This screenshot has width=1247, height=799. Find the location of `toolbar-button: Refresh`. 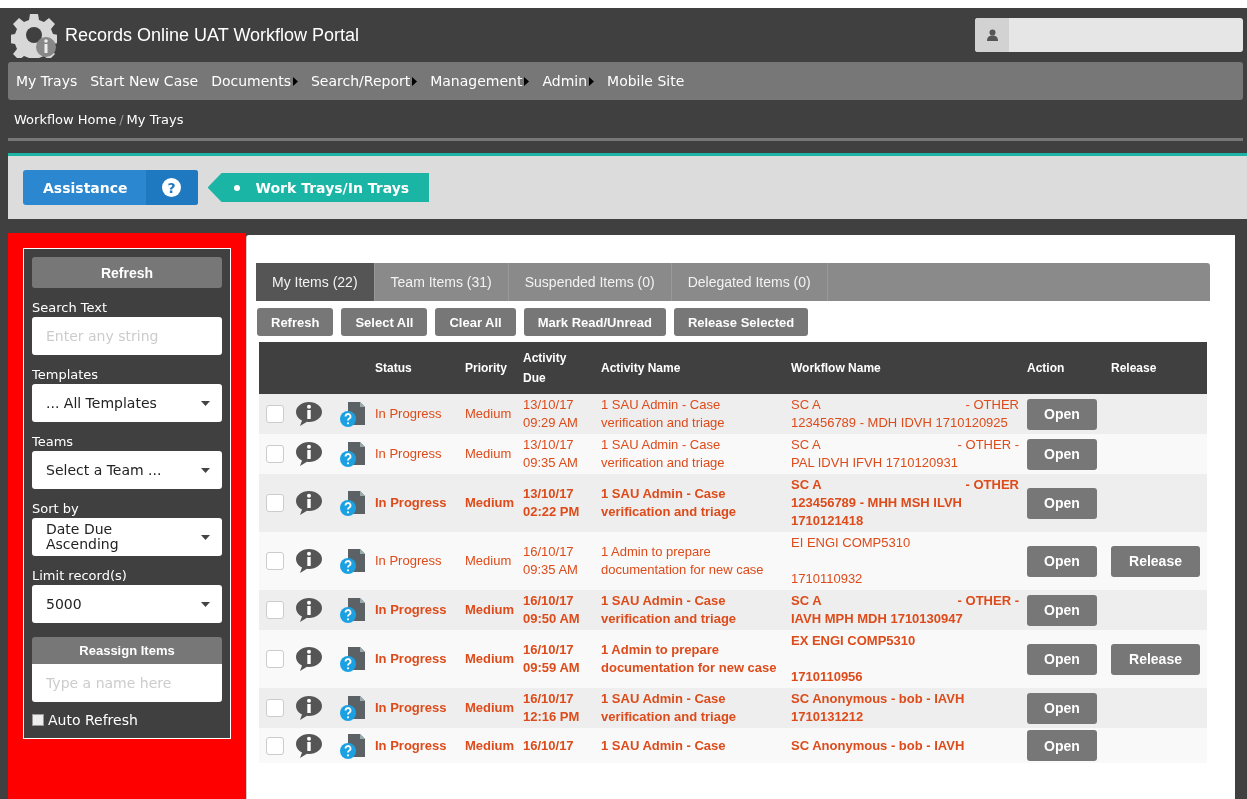

toolbar-button: Refresh is located at coordinates (295, 322).